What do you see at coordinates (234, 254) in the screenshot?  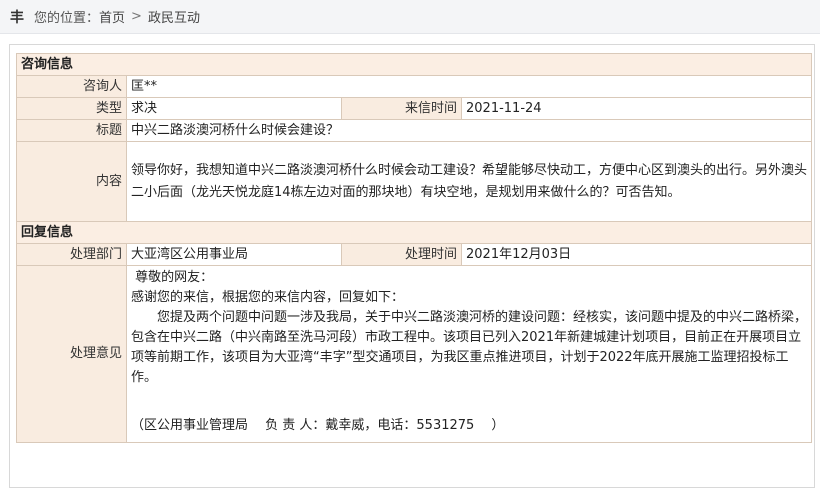 I see `dept-value: 大亚湾区公用事业局` at bounding box center [234, 254].